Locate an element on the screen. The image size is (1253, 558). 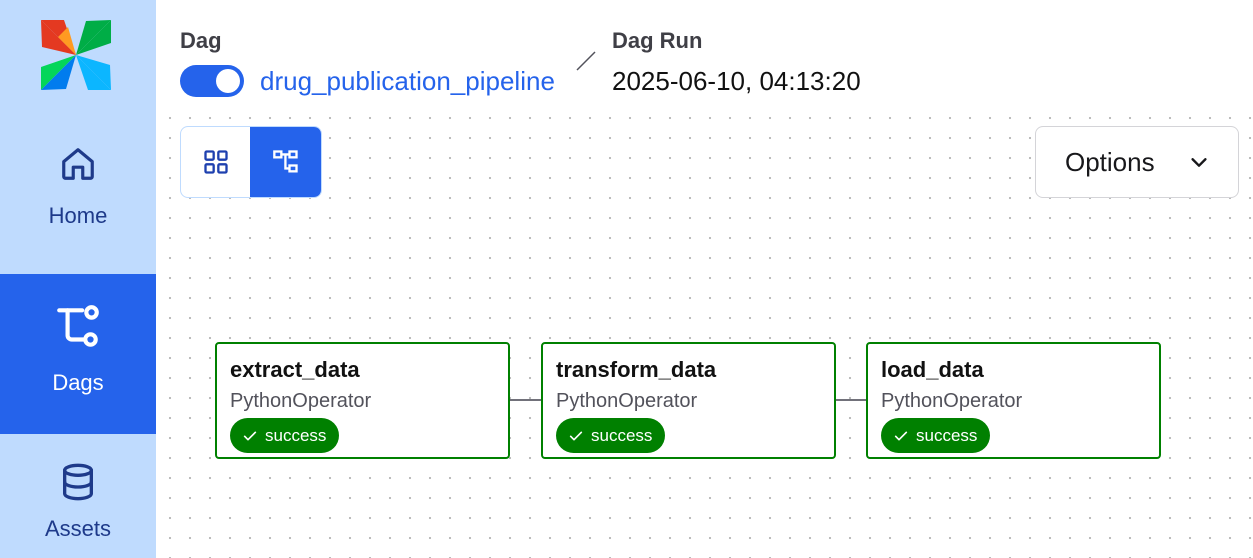
view-toggle-group is located at coordinates (251, 162).